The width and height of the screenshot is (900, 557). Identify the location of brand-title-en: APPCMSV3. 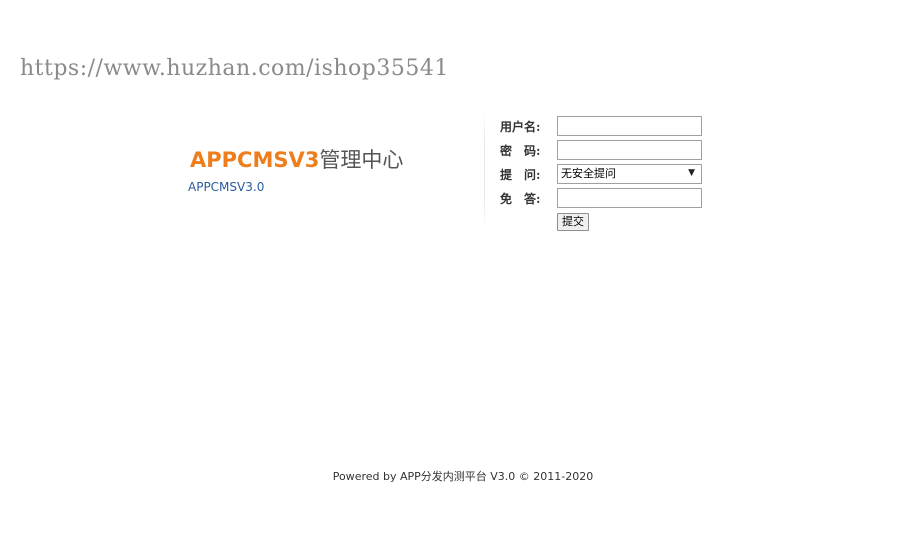
(255, 160).